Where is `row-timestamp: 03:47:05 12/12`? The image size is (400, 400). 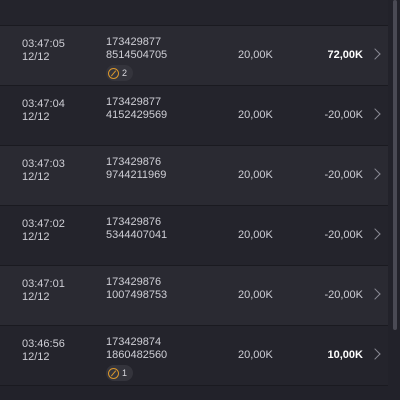 row-timestamp: 03:47:05 12/12 is located at coordinates (43, 51).